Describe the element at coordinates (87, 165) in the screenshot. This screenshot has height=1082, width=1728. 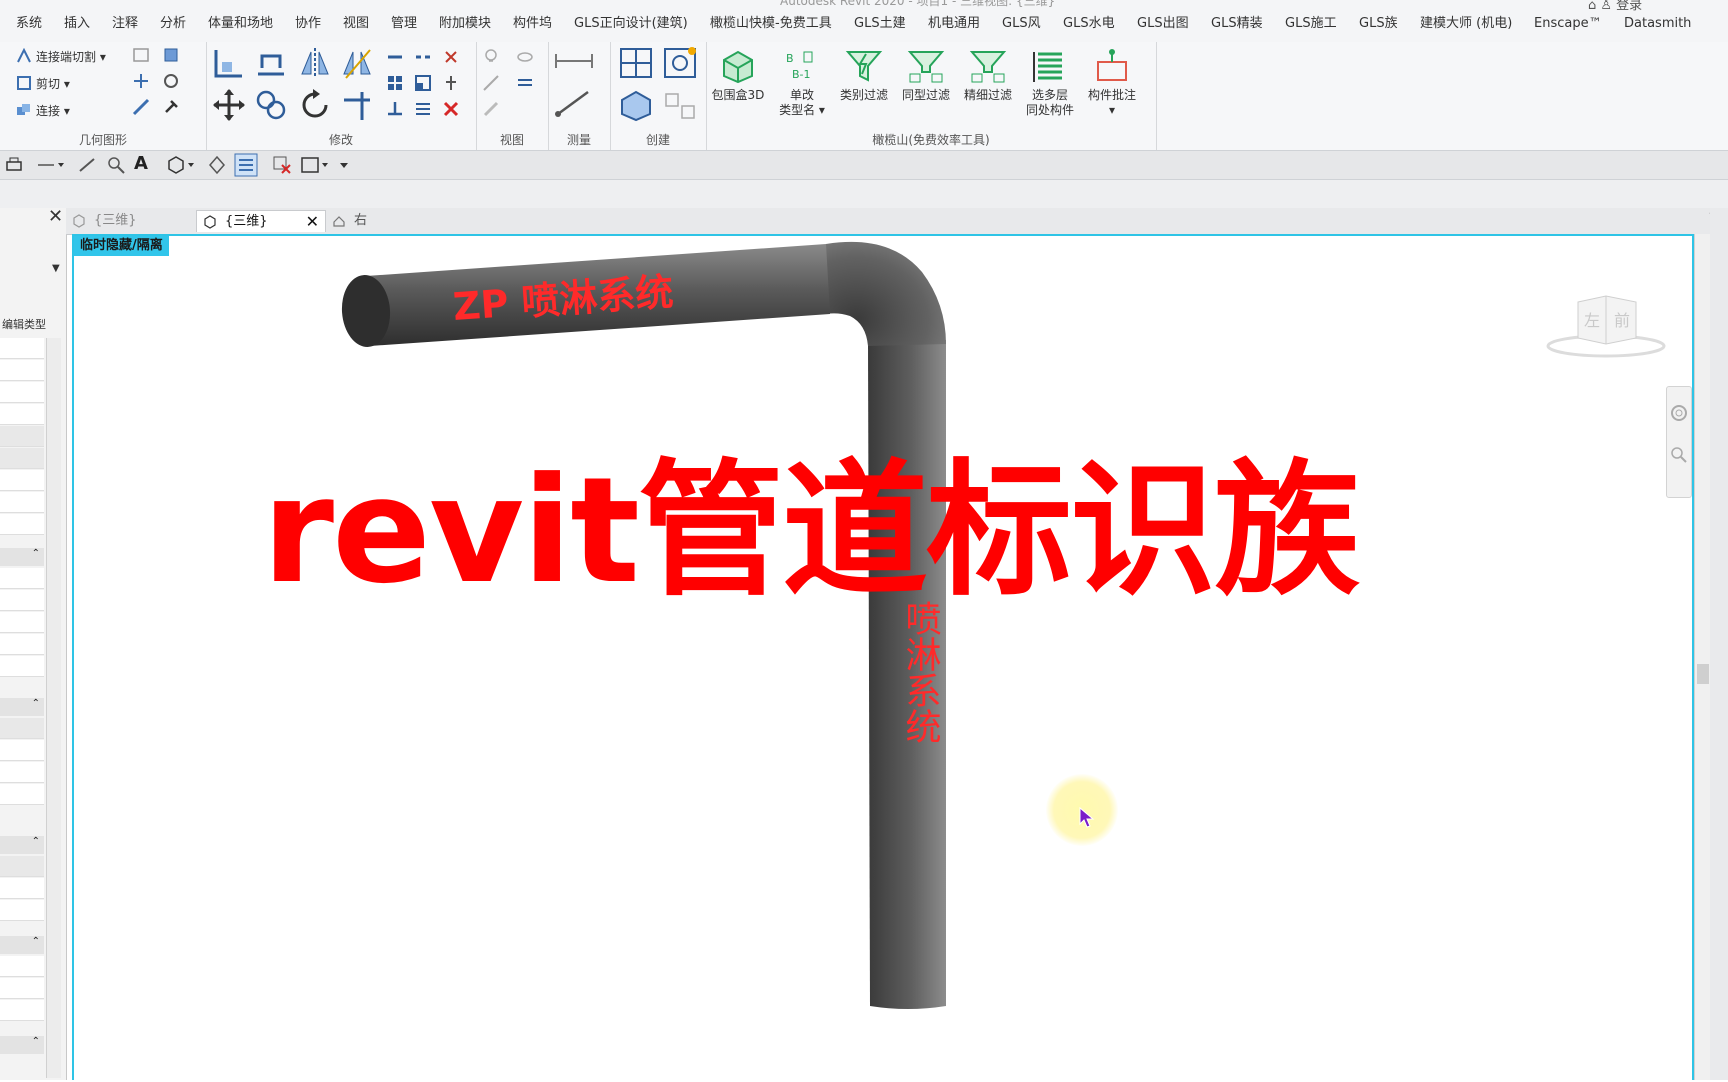
I see `dimension-icon` at that location.